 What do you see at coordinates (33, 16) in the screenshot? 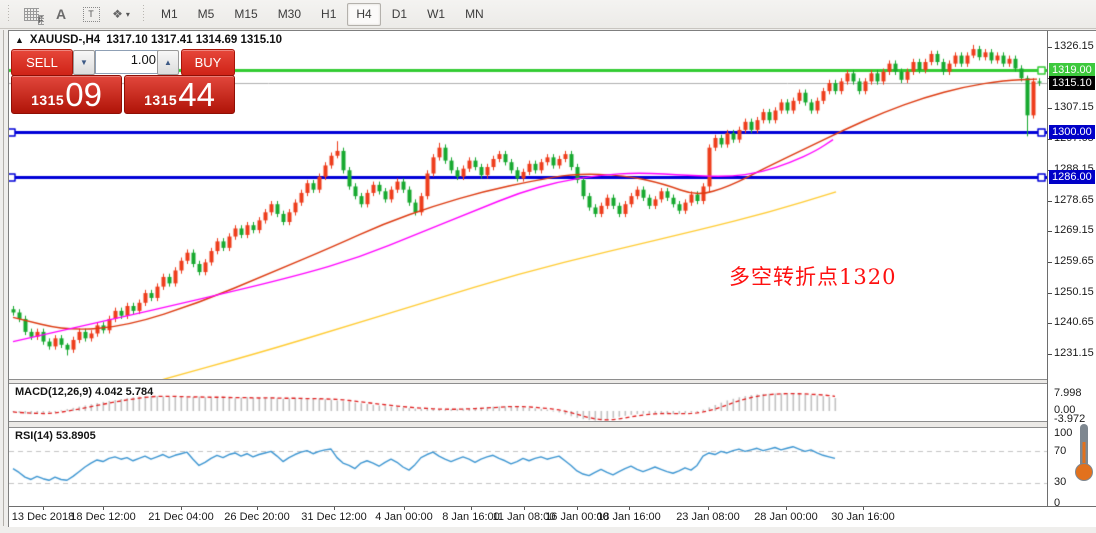
I see `template-grid-icon: F` at bounding box center [33, 16].